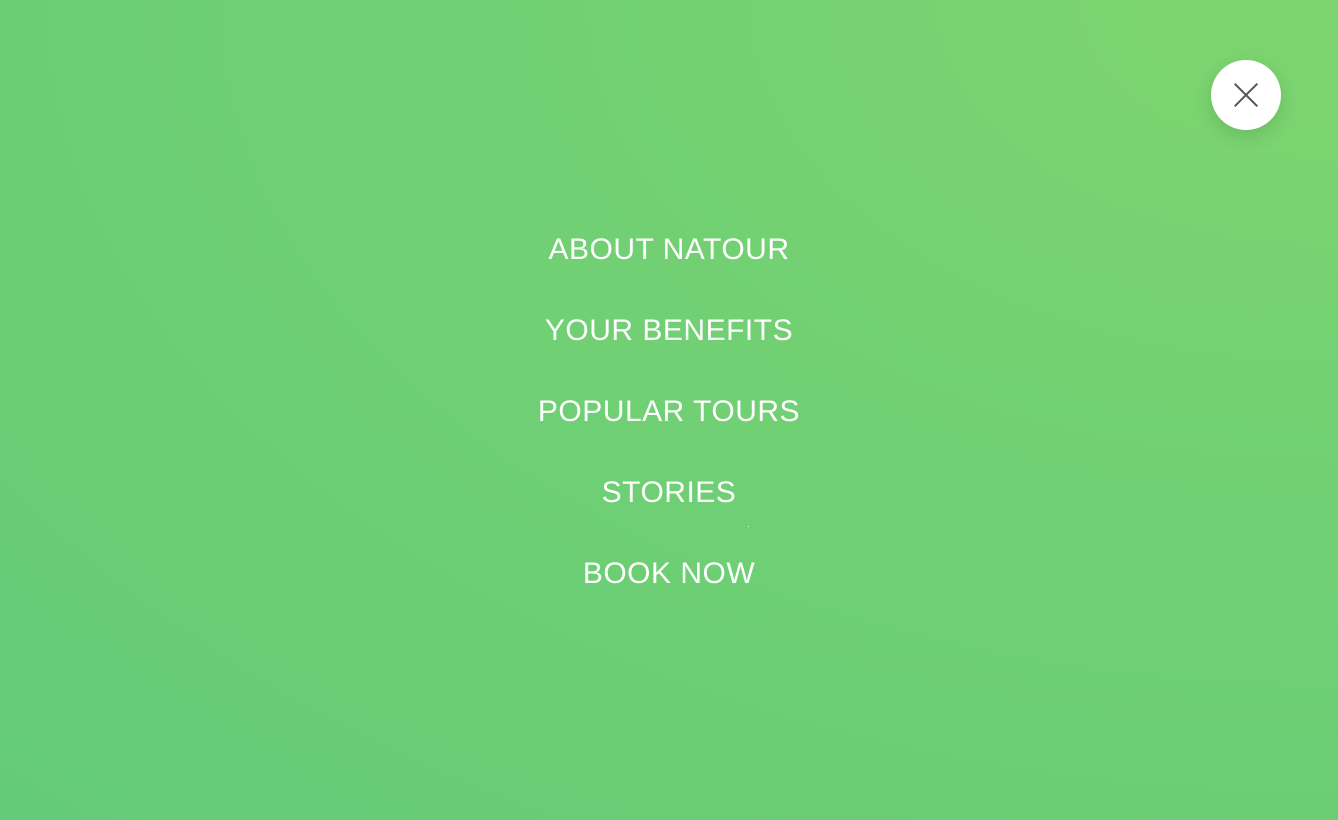 The height and width of the screenshot is (820, 1338). I want to click on nav-link-popular-tours: POPULAR TOURS, so click(669, 412).